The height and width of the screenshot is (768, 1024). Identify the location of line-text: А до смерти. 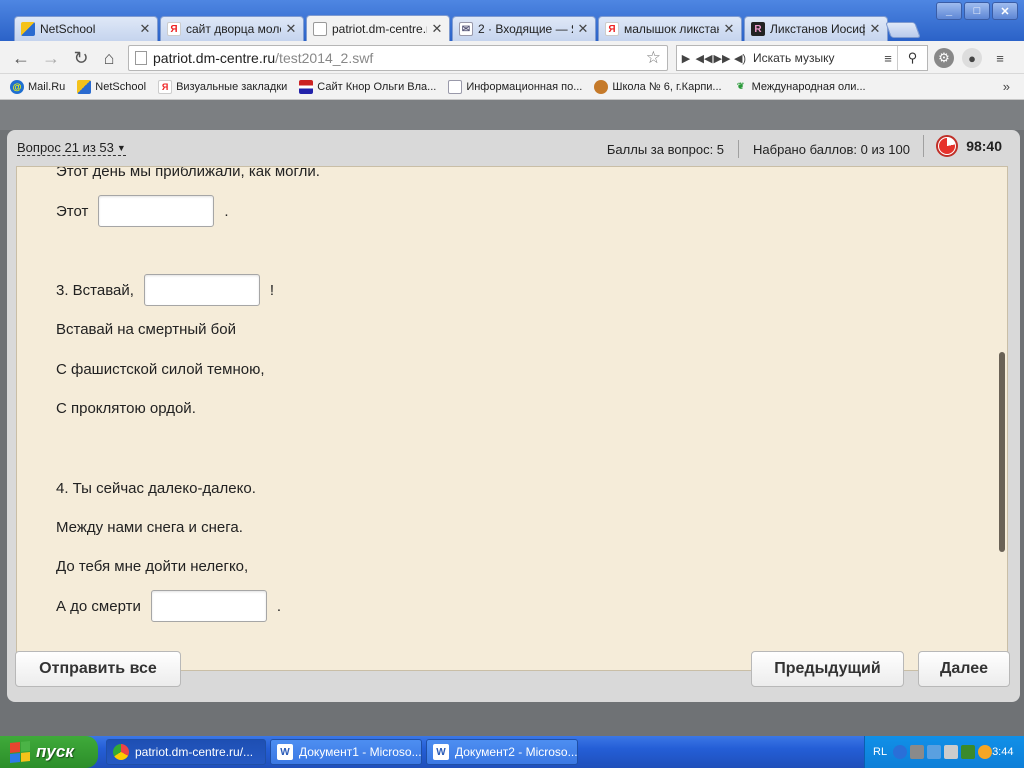
(98, 606).